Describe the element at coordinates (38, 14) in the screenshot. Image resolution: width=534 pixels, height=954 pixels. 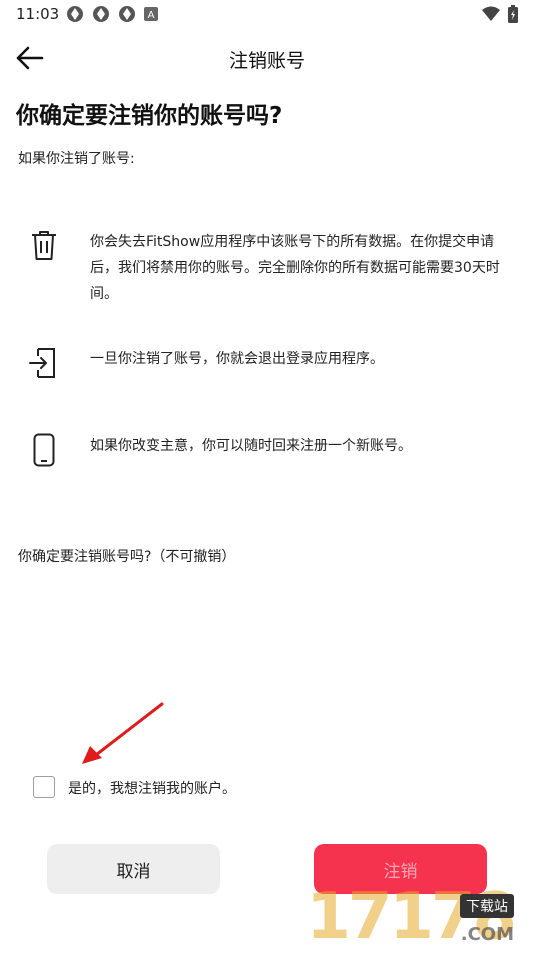
I see `status-time: 11:03` at that location.